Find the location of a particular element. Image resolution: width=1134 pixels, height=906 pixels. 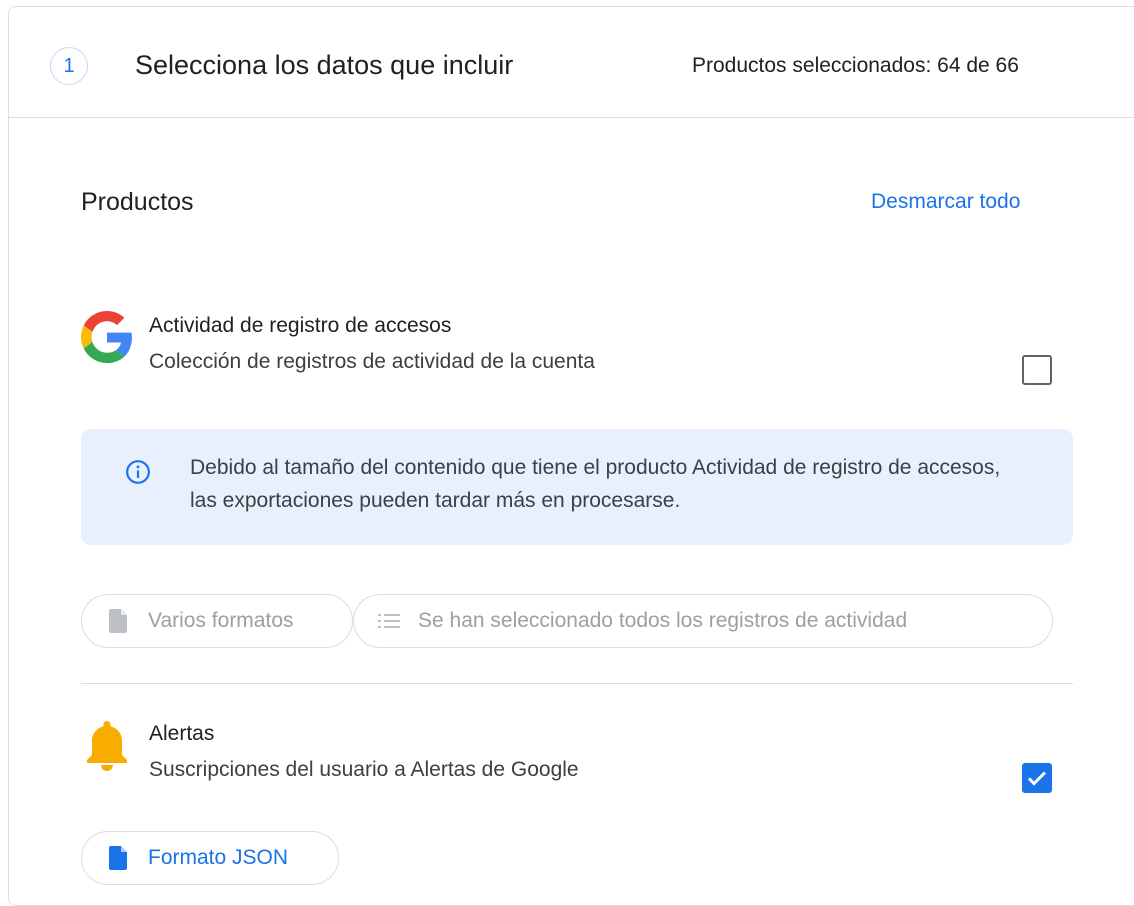

selected-products-count: Productos seleccionados: 64 de 66 is located at coordinates (855, 65).